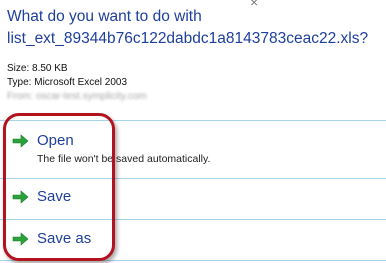 The height and width of the screenshot is (263, 386). Describe the element at coordinates (55, 141) in the screenshot. I see `open-label: Open` at that location.